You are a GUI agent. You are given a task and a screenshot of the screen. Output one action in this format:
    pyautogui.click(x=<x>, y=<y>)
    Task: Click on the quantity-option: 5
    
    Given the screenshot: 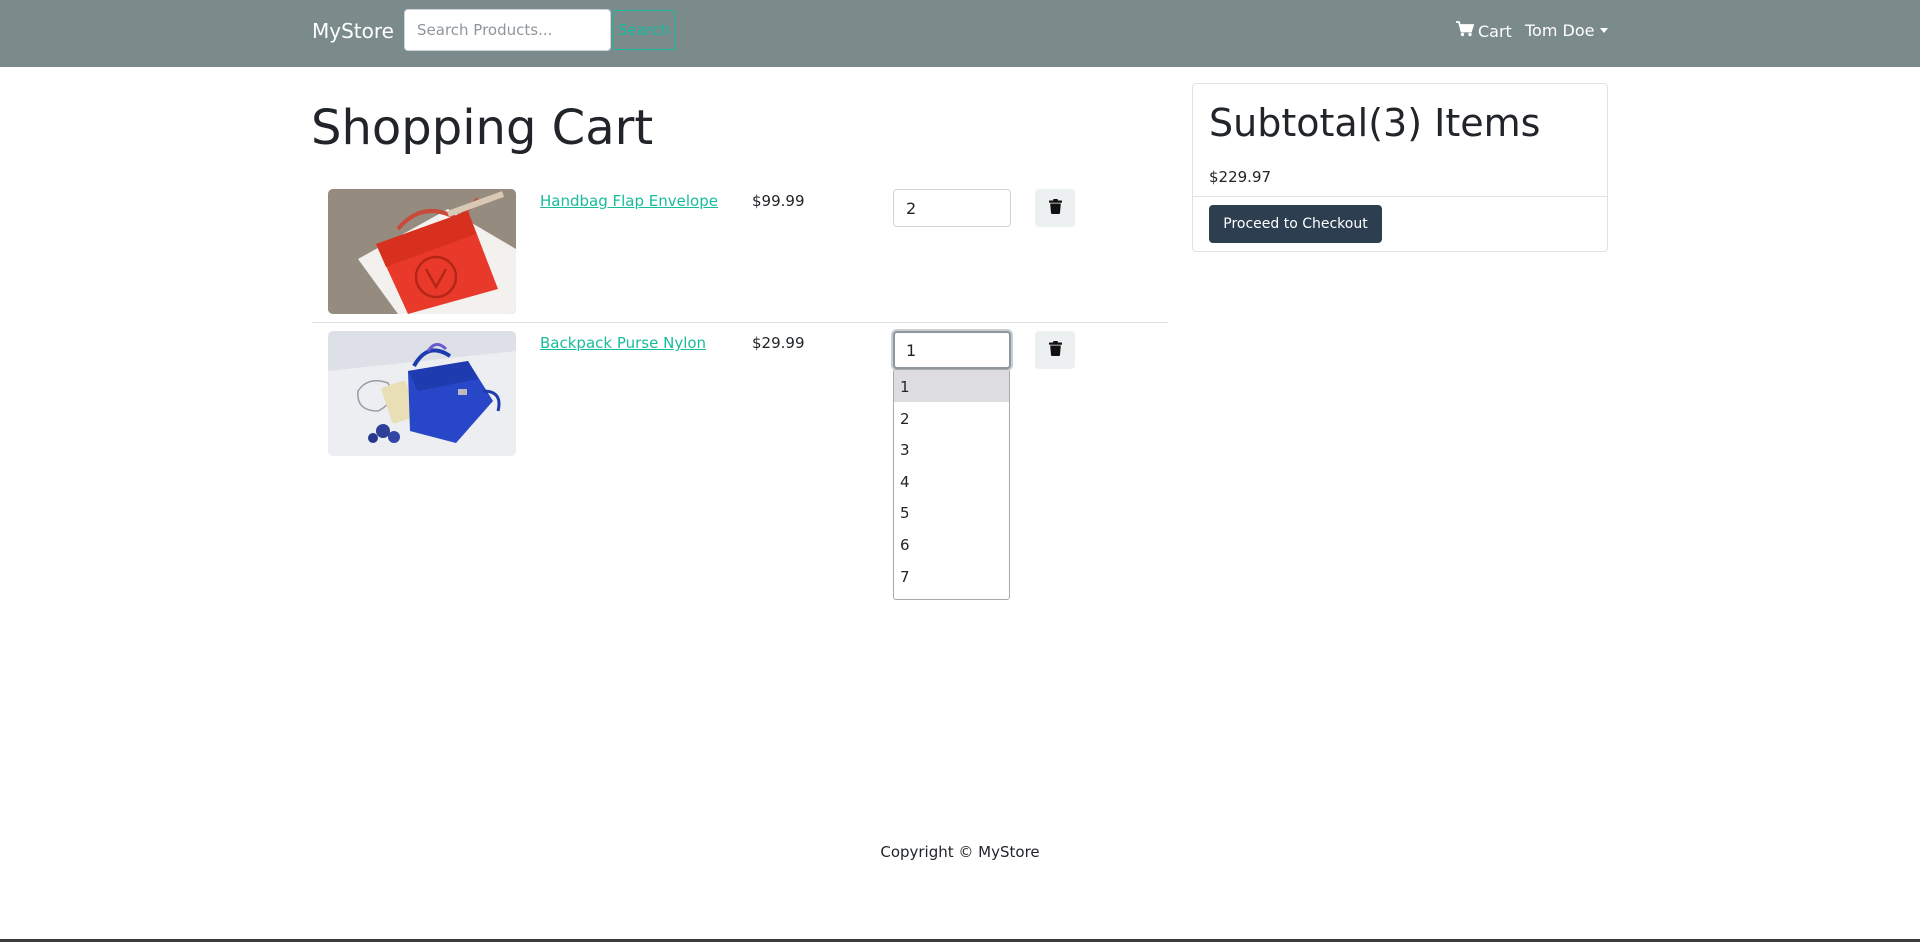 What is the action you would take?
    pyautogui.click(x=951, y=512)
    